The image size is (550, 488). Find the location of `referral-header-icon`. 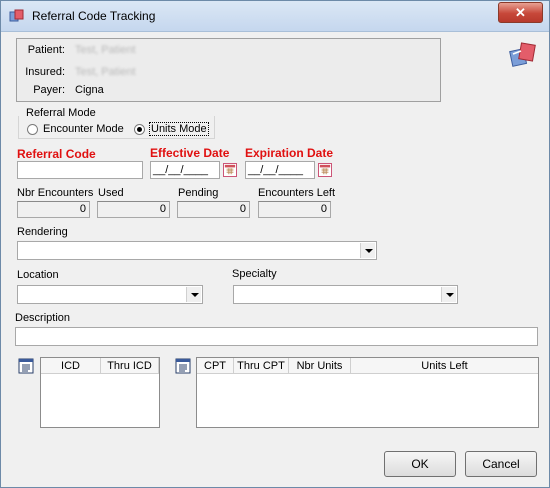

referral-header-icon is located at coordinates (522, 54).